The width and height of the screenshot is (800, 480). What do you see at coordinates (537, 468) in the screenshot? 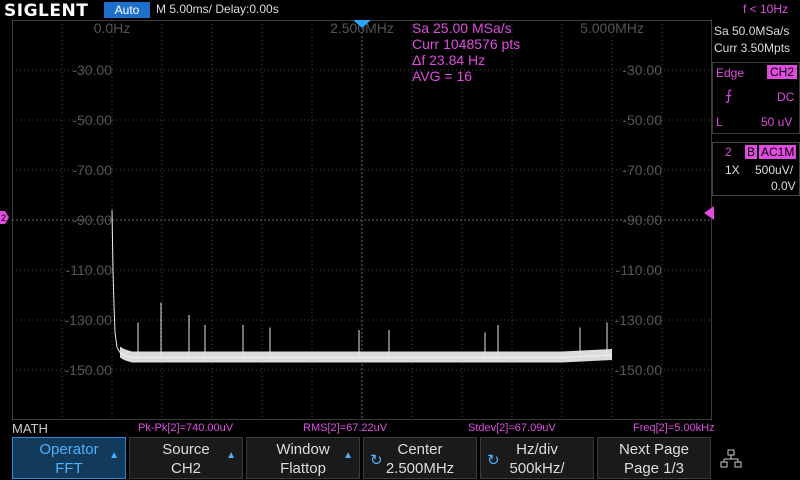
I see `softkey-value: 500kHz/` at bounding box center [537, 468].